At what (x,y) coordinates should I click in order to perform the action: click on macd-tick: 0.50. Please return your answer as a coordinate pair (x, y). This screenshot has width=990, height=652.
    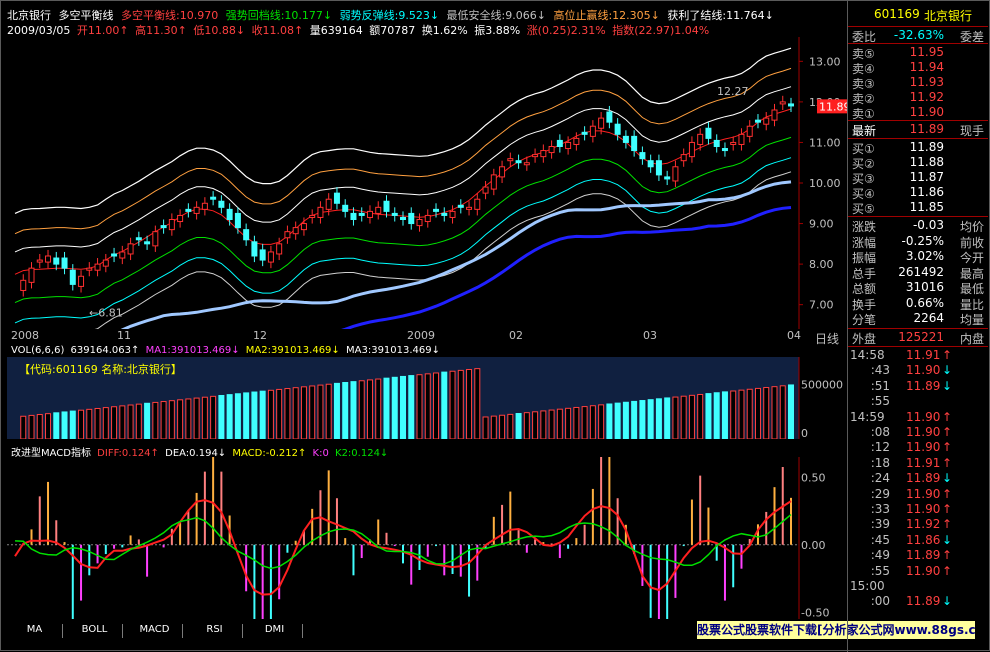
    Looking at the image, I should click on (813, 477).